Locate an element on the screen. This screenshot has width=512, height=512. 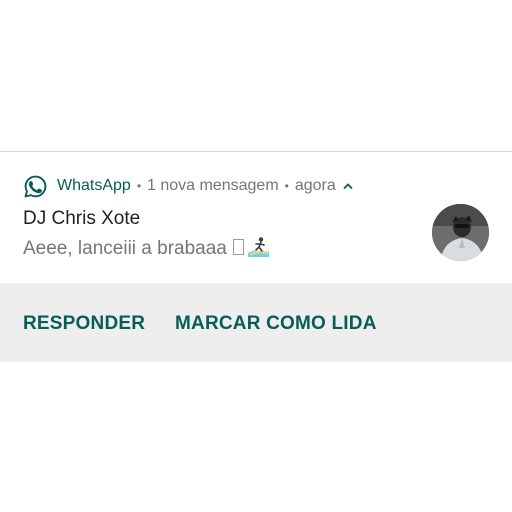
chevron-up-icon is located at coordinates (348, 186).